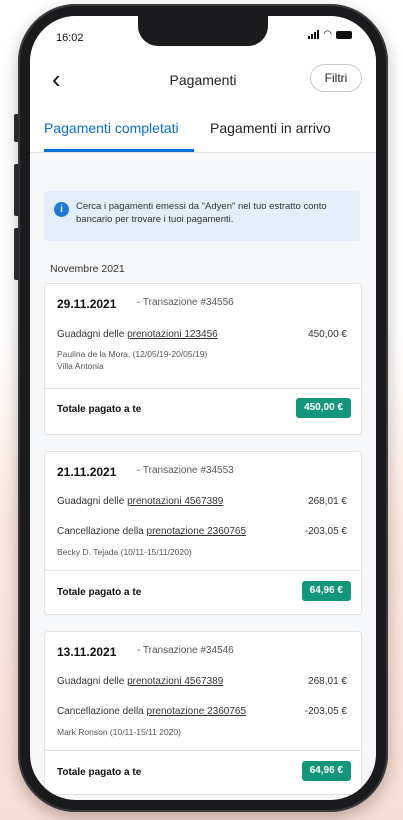  Describe the element at coordinates (336, 78) in the screenshot. I see `filter-button: Filtri` at that location.